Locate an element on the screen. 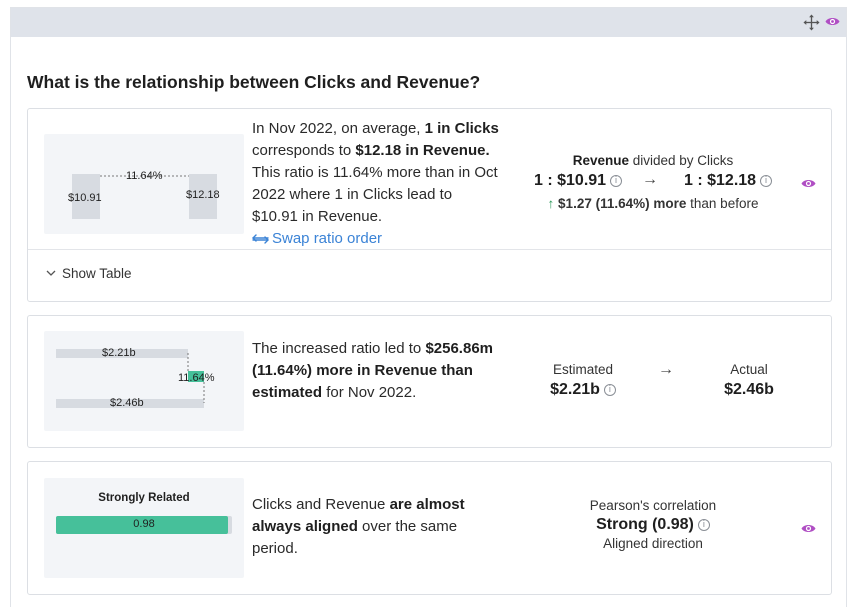 Image resolution: width=860 pixels, height=607 pixels. swap-icon is located at coordinates (260, 239).